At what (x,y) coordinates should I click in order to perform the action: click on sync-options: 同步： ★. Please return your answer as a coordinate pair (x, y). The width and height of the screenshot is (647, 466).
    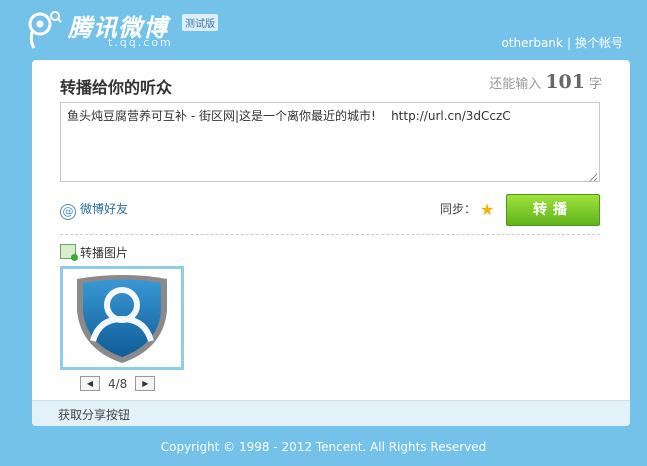
    Looking at the image, I should click on (467, 209).